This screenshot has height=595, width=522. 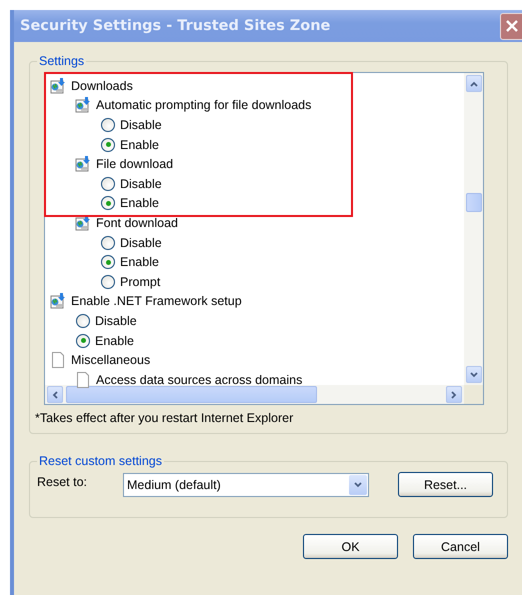 What do you see at coordinates (164, 418) in the screenshot?
I see `footnote-text: *Takes effect after you restart Internet Explorer` at bounding box center [164, 418].